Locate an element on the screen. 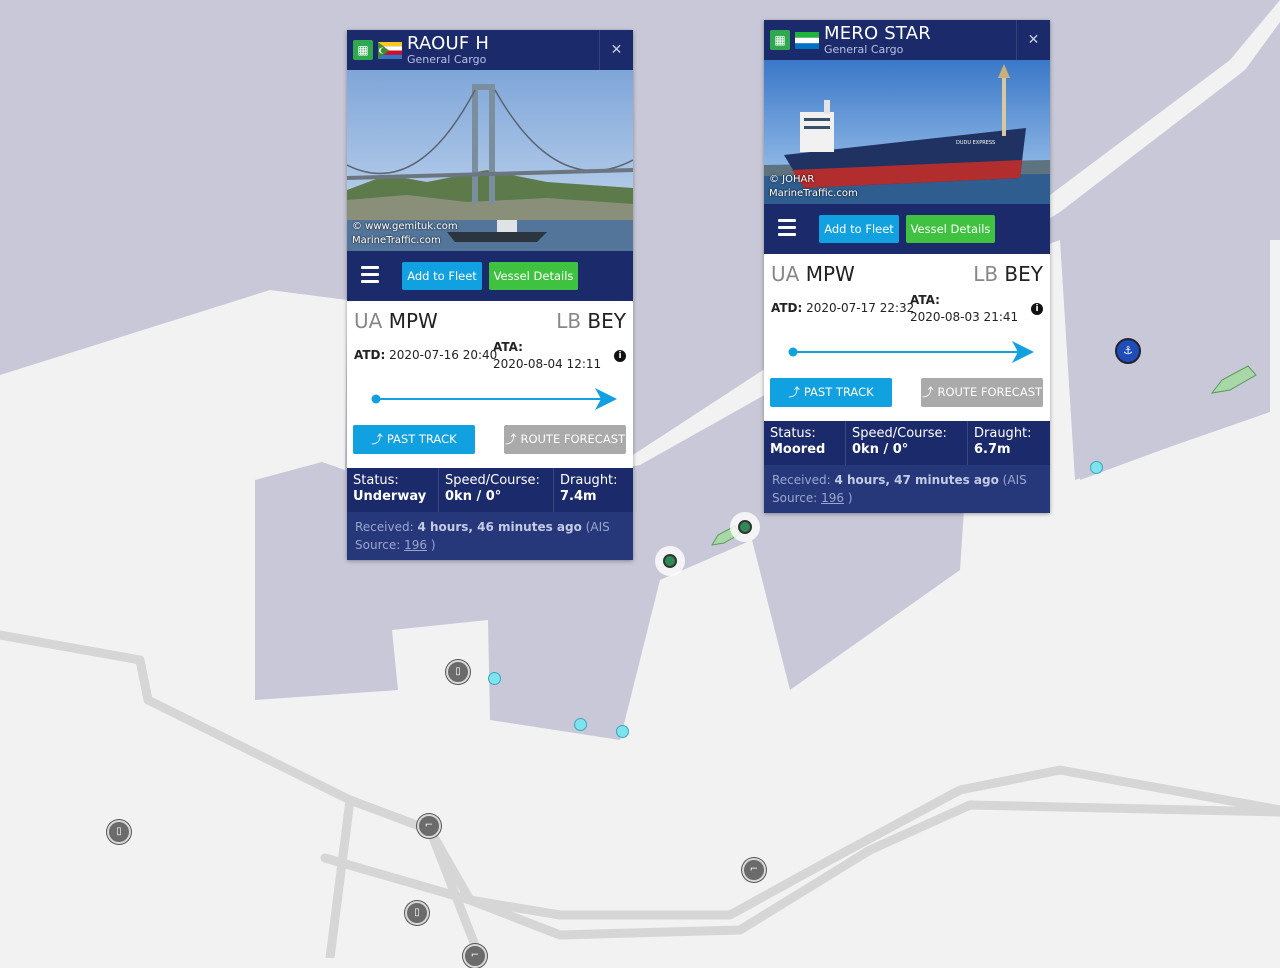 The width and height of the screenshot is (1280, 968). received-value: 4 hours, 47 minutes ago is located at coordinates (916, 480).